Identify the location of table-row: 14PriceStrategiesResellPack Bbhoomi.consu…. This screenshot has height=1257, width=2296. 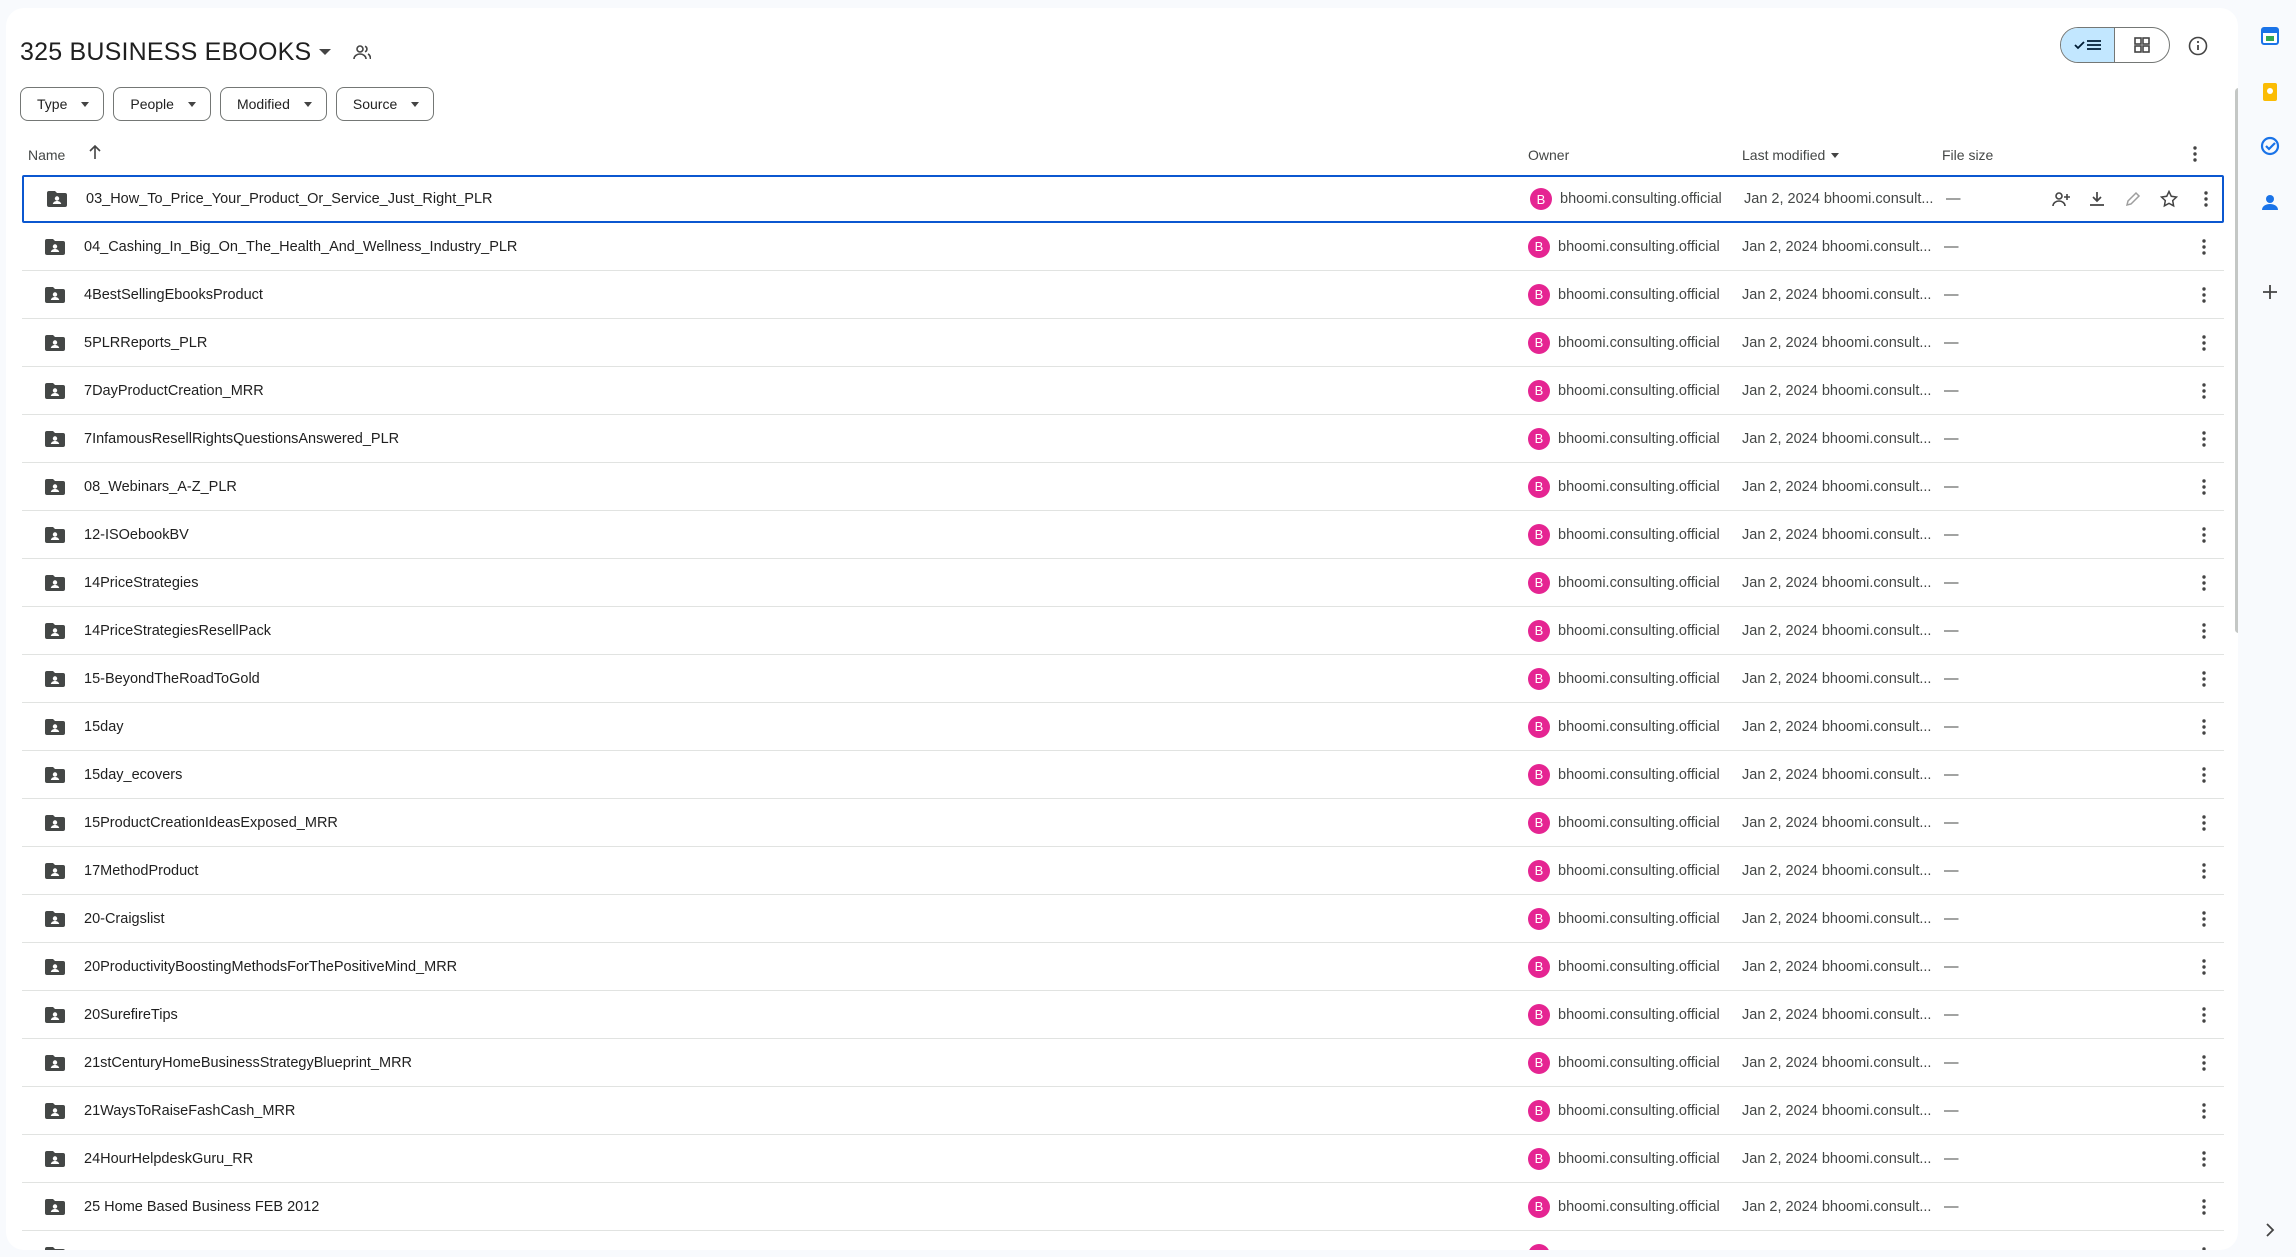
(1123, 631).